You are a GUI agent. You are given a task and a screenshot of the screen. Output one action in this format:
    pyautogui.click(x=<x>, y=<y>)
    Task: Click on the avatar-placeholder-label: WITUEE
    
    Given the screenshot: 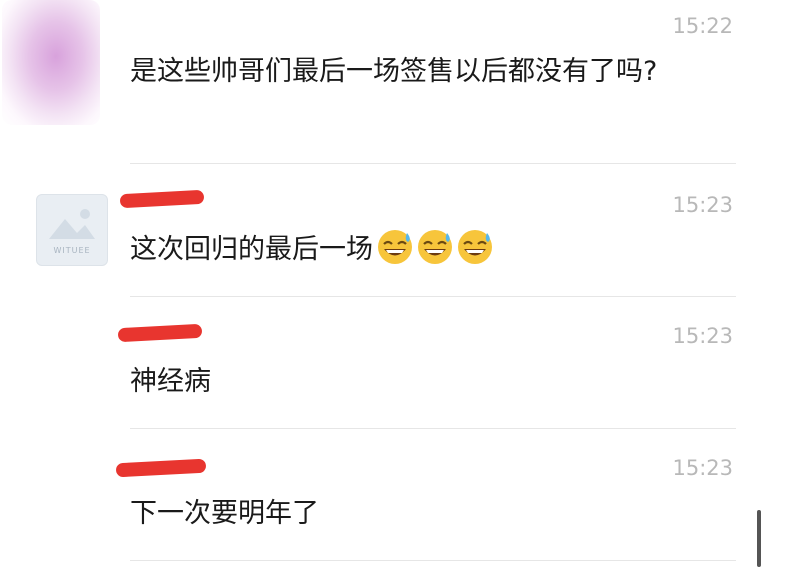 What is the action you would take?
    pyautogui.click(x=72, y=250)
    